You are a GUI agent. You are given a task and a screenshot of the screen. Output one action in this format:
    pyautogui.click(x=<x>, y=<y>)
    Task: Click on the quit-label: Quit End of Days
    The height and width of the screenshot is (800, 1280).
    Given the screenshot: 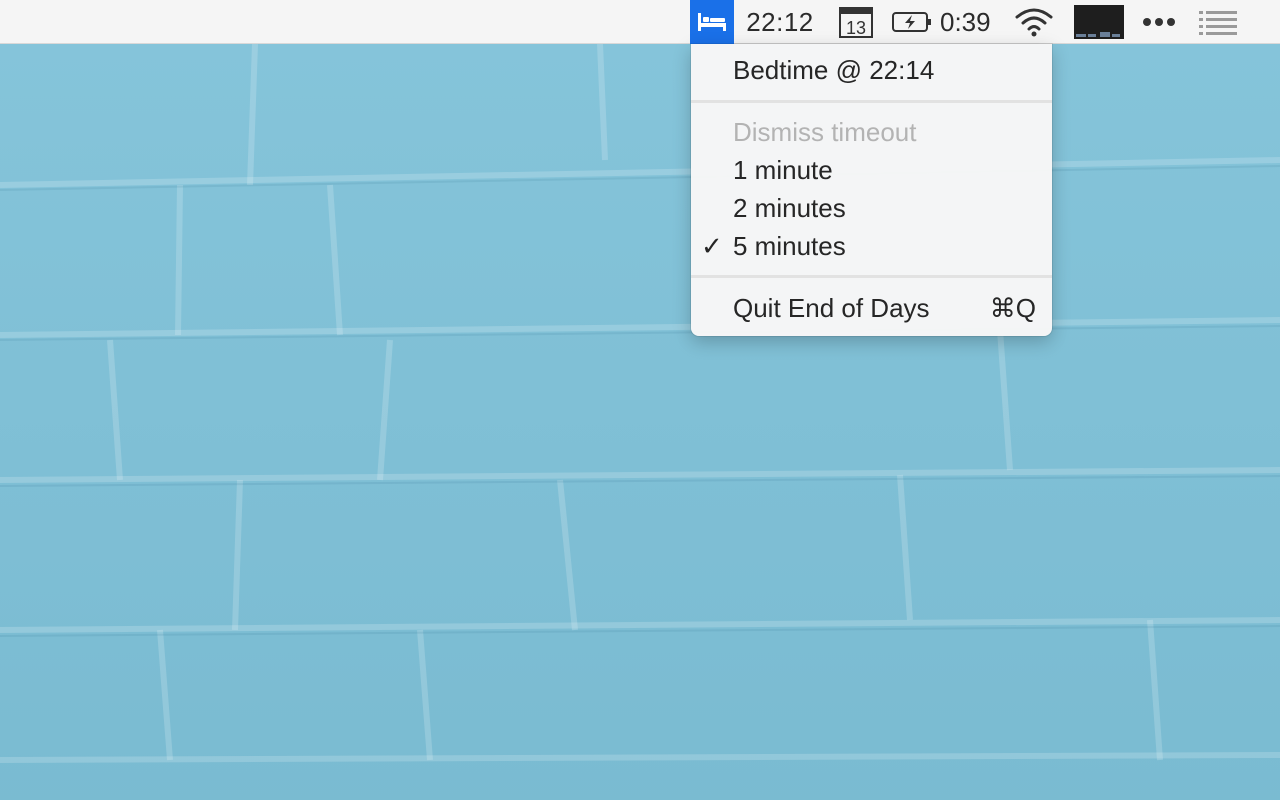 What is the action you would take?
    pyautogui.click(x=831, y=308)
    